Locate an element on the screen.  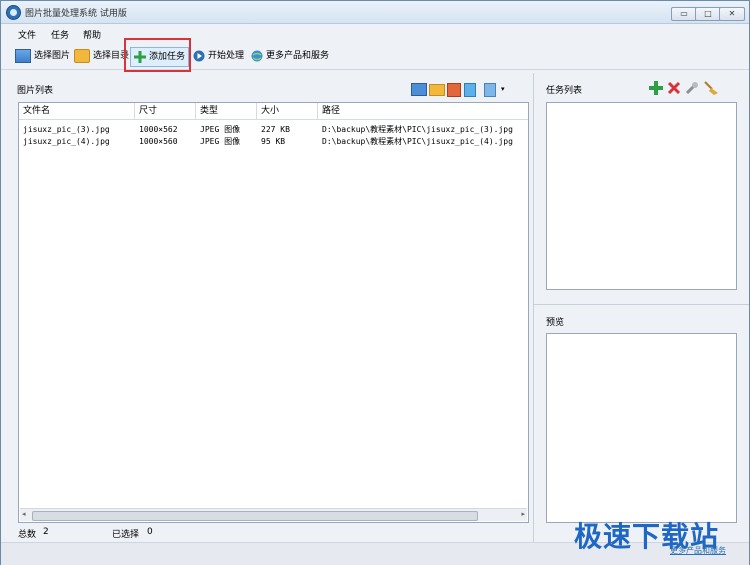
cell-filename: jisuxz_pic_(4).jpg is located at coordinates (66, 141).